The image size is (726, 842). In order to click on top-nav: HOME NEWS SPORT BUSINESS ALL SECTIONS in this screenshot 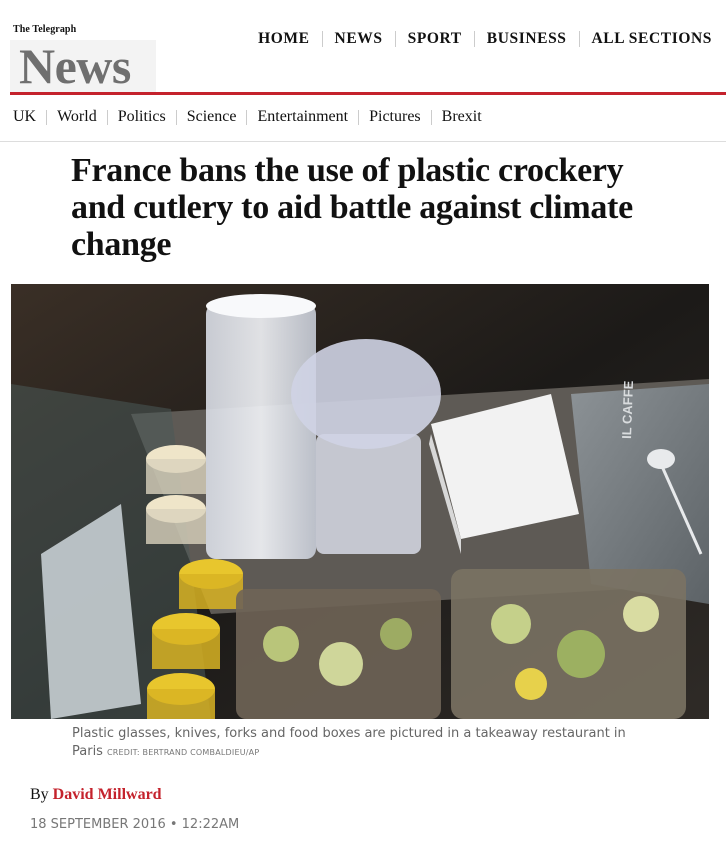, I will do `click(485, 39)`.